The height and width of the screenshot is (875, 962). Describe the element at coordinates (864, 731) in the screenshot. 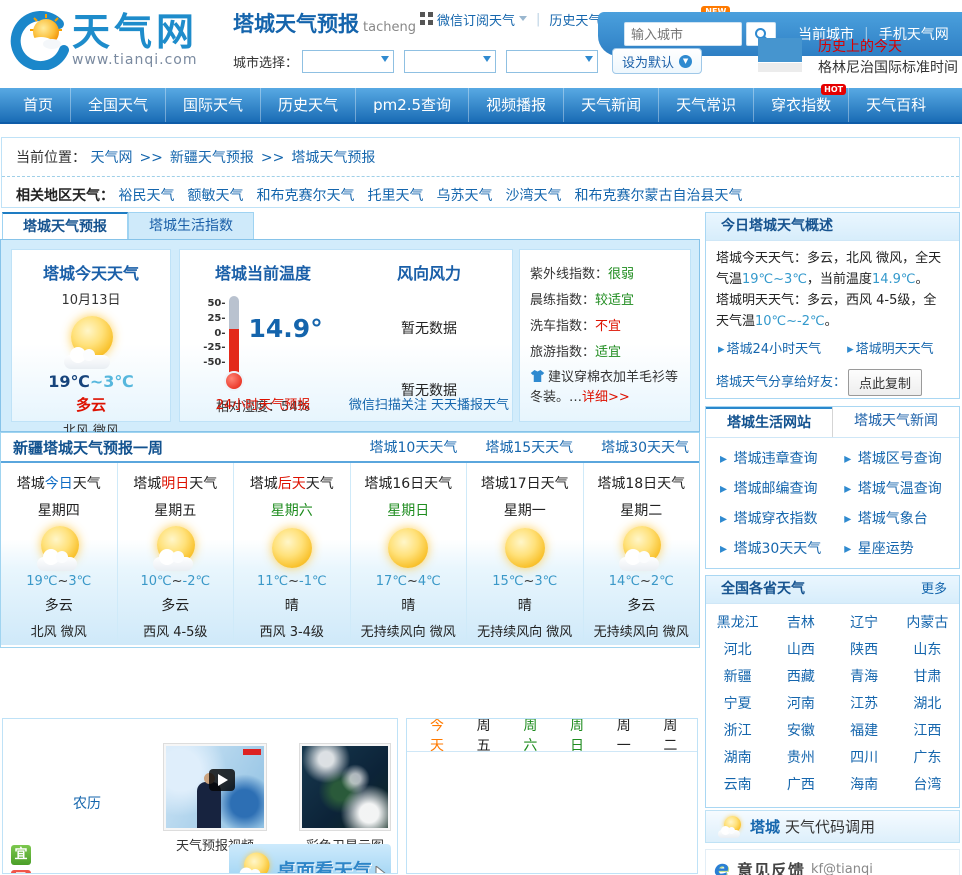

I see `province-link: 福建` at that location.